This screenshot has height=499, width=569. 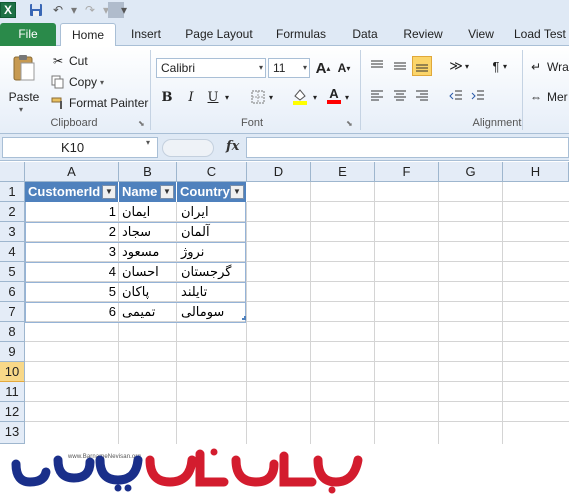 What do you see at coordinates (232, 146) in the screenshot?
I see `insert-function-icon: fx` at bounding box center [232, 146].